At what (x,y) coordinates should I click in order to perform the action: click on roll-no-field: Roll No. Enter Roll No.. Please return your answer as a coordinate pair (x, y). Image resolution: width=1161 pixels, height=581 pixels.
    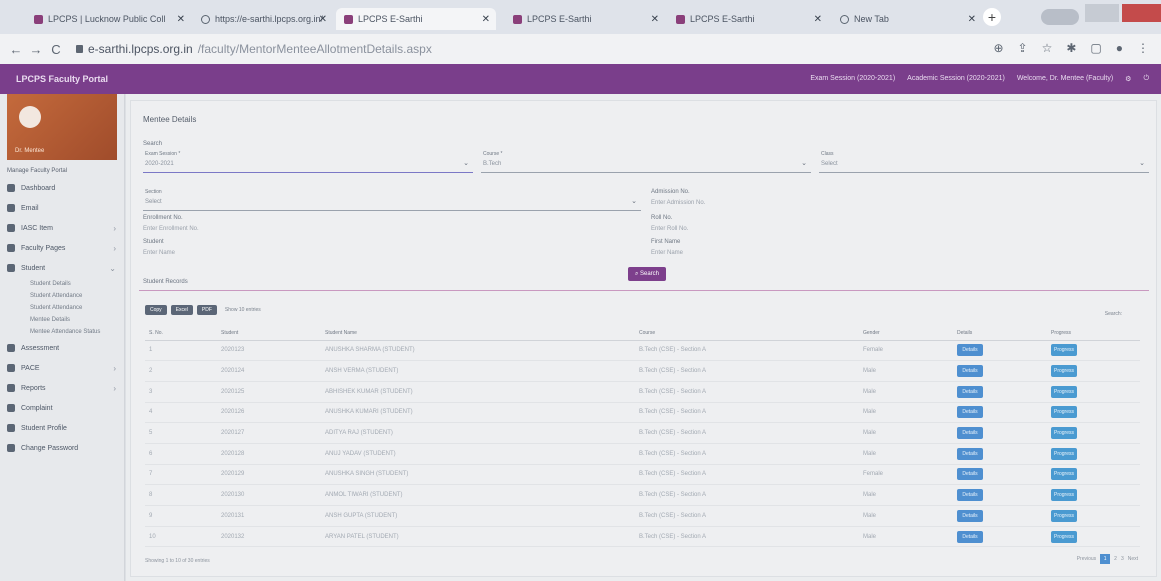
    Looking at the image, I should click on (669, 223).